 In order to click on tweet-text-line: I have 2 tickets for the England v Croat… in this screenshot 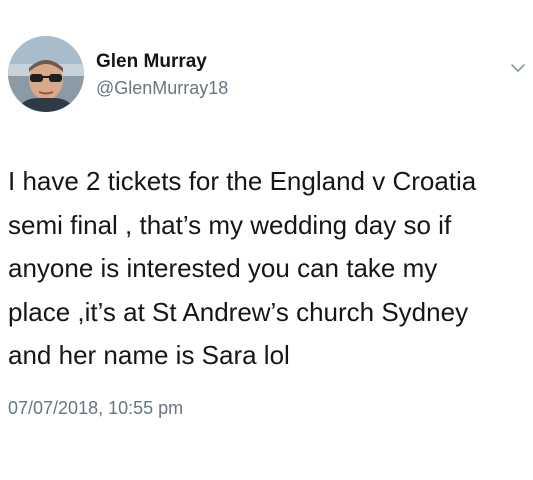, I will do `click(242, 181)`.